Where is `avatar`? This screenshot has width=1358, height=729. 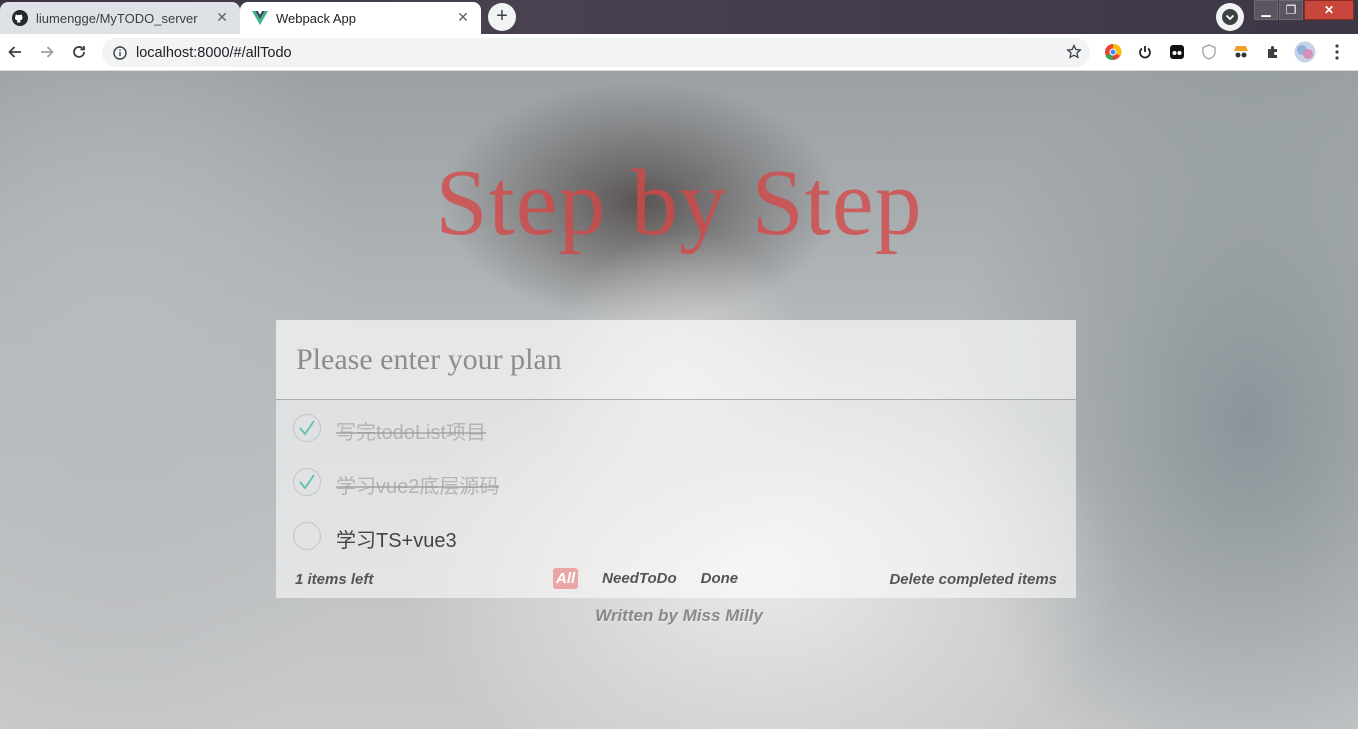
avatar is located at coordinates (1305, 52).